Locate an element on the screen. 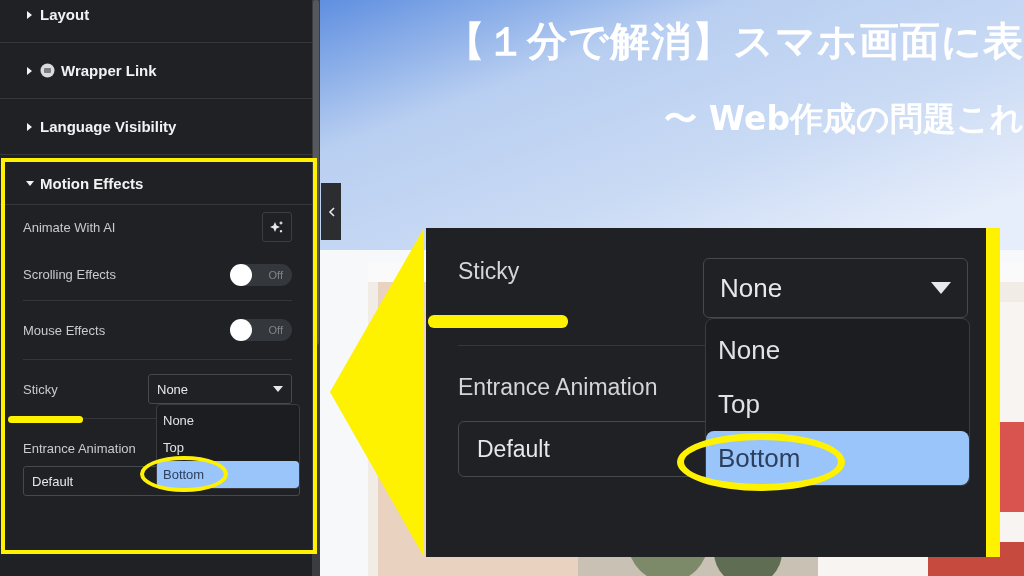 This screenshot has height=576, width=1024. control-label: Mouse Effects is located at coordinates (64, 330).